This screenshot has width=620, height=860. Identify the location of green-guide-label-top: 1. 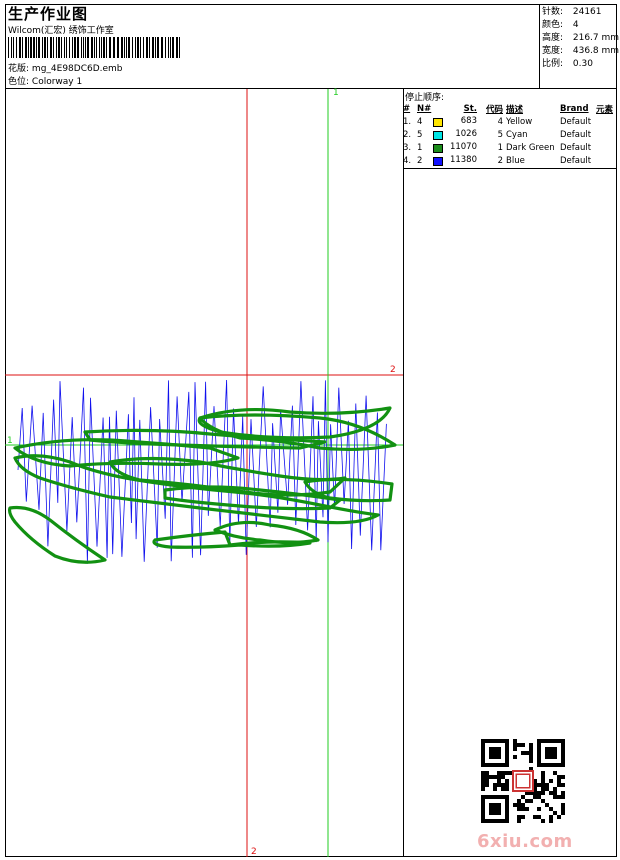
(336, 93).